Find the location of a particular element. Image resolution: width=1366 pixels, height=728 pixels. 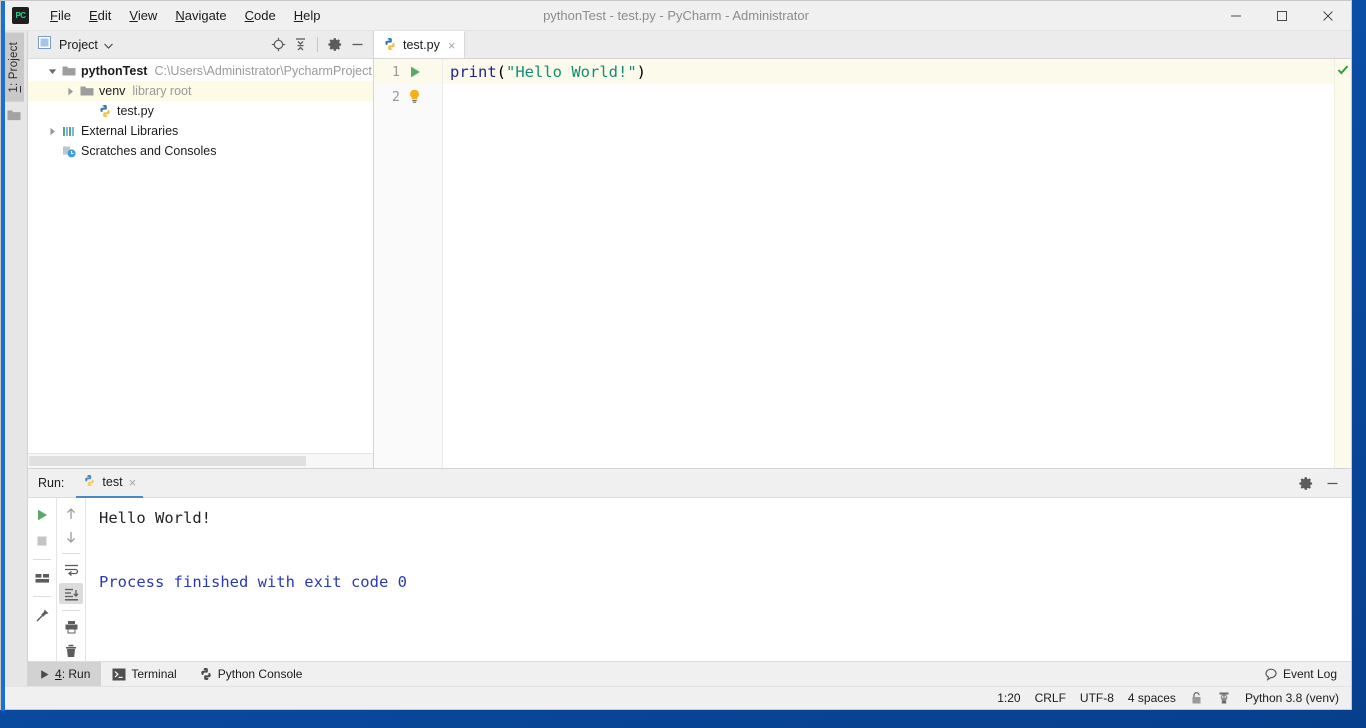

locate-icon is located at coordinates (278, 45).